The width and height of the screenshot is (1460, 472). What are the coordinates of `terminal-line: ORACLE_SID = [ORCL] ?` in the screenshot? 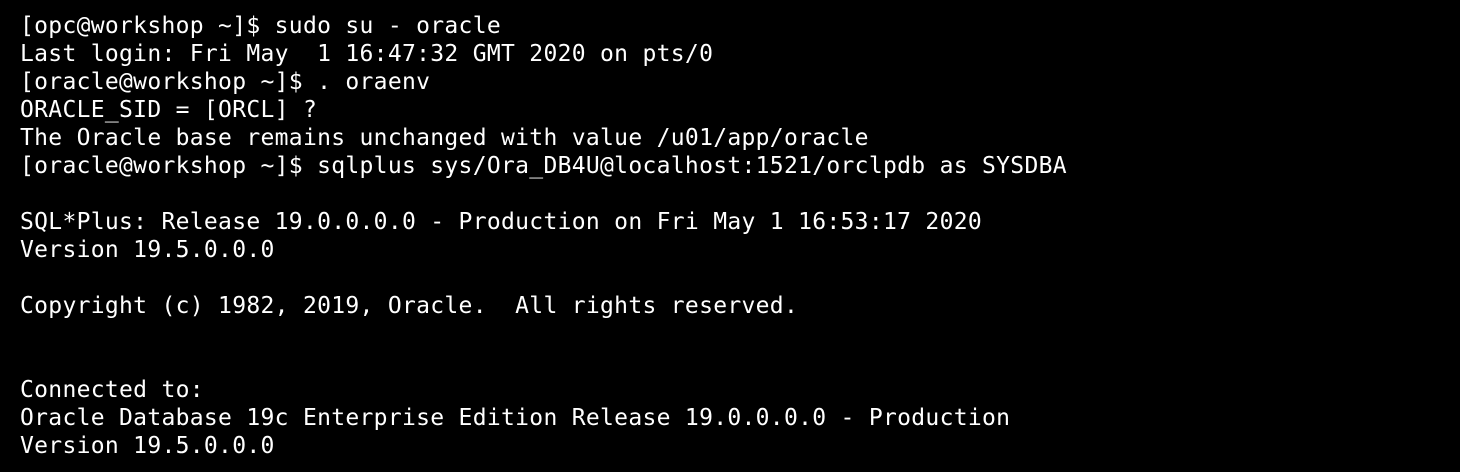 It's located at (169, 110).